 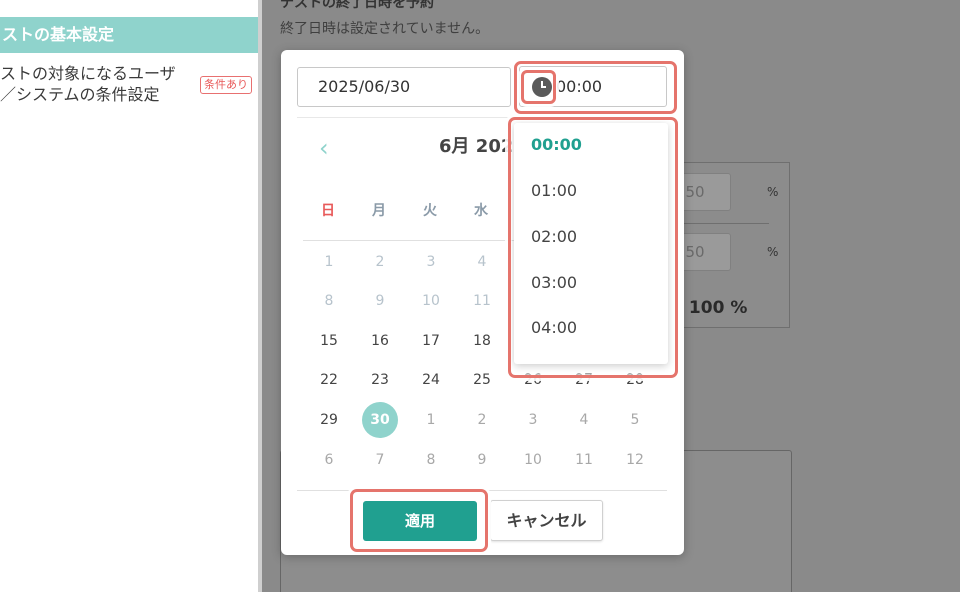 What do you see at coordinates (379, 211) in the screenshot?
I see `weekday-mon: 月` at bounding box center [379, 211].